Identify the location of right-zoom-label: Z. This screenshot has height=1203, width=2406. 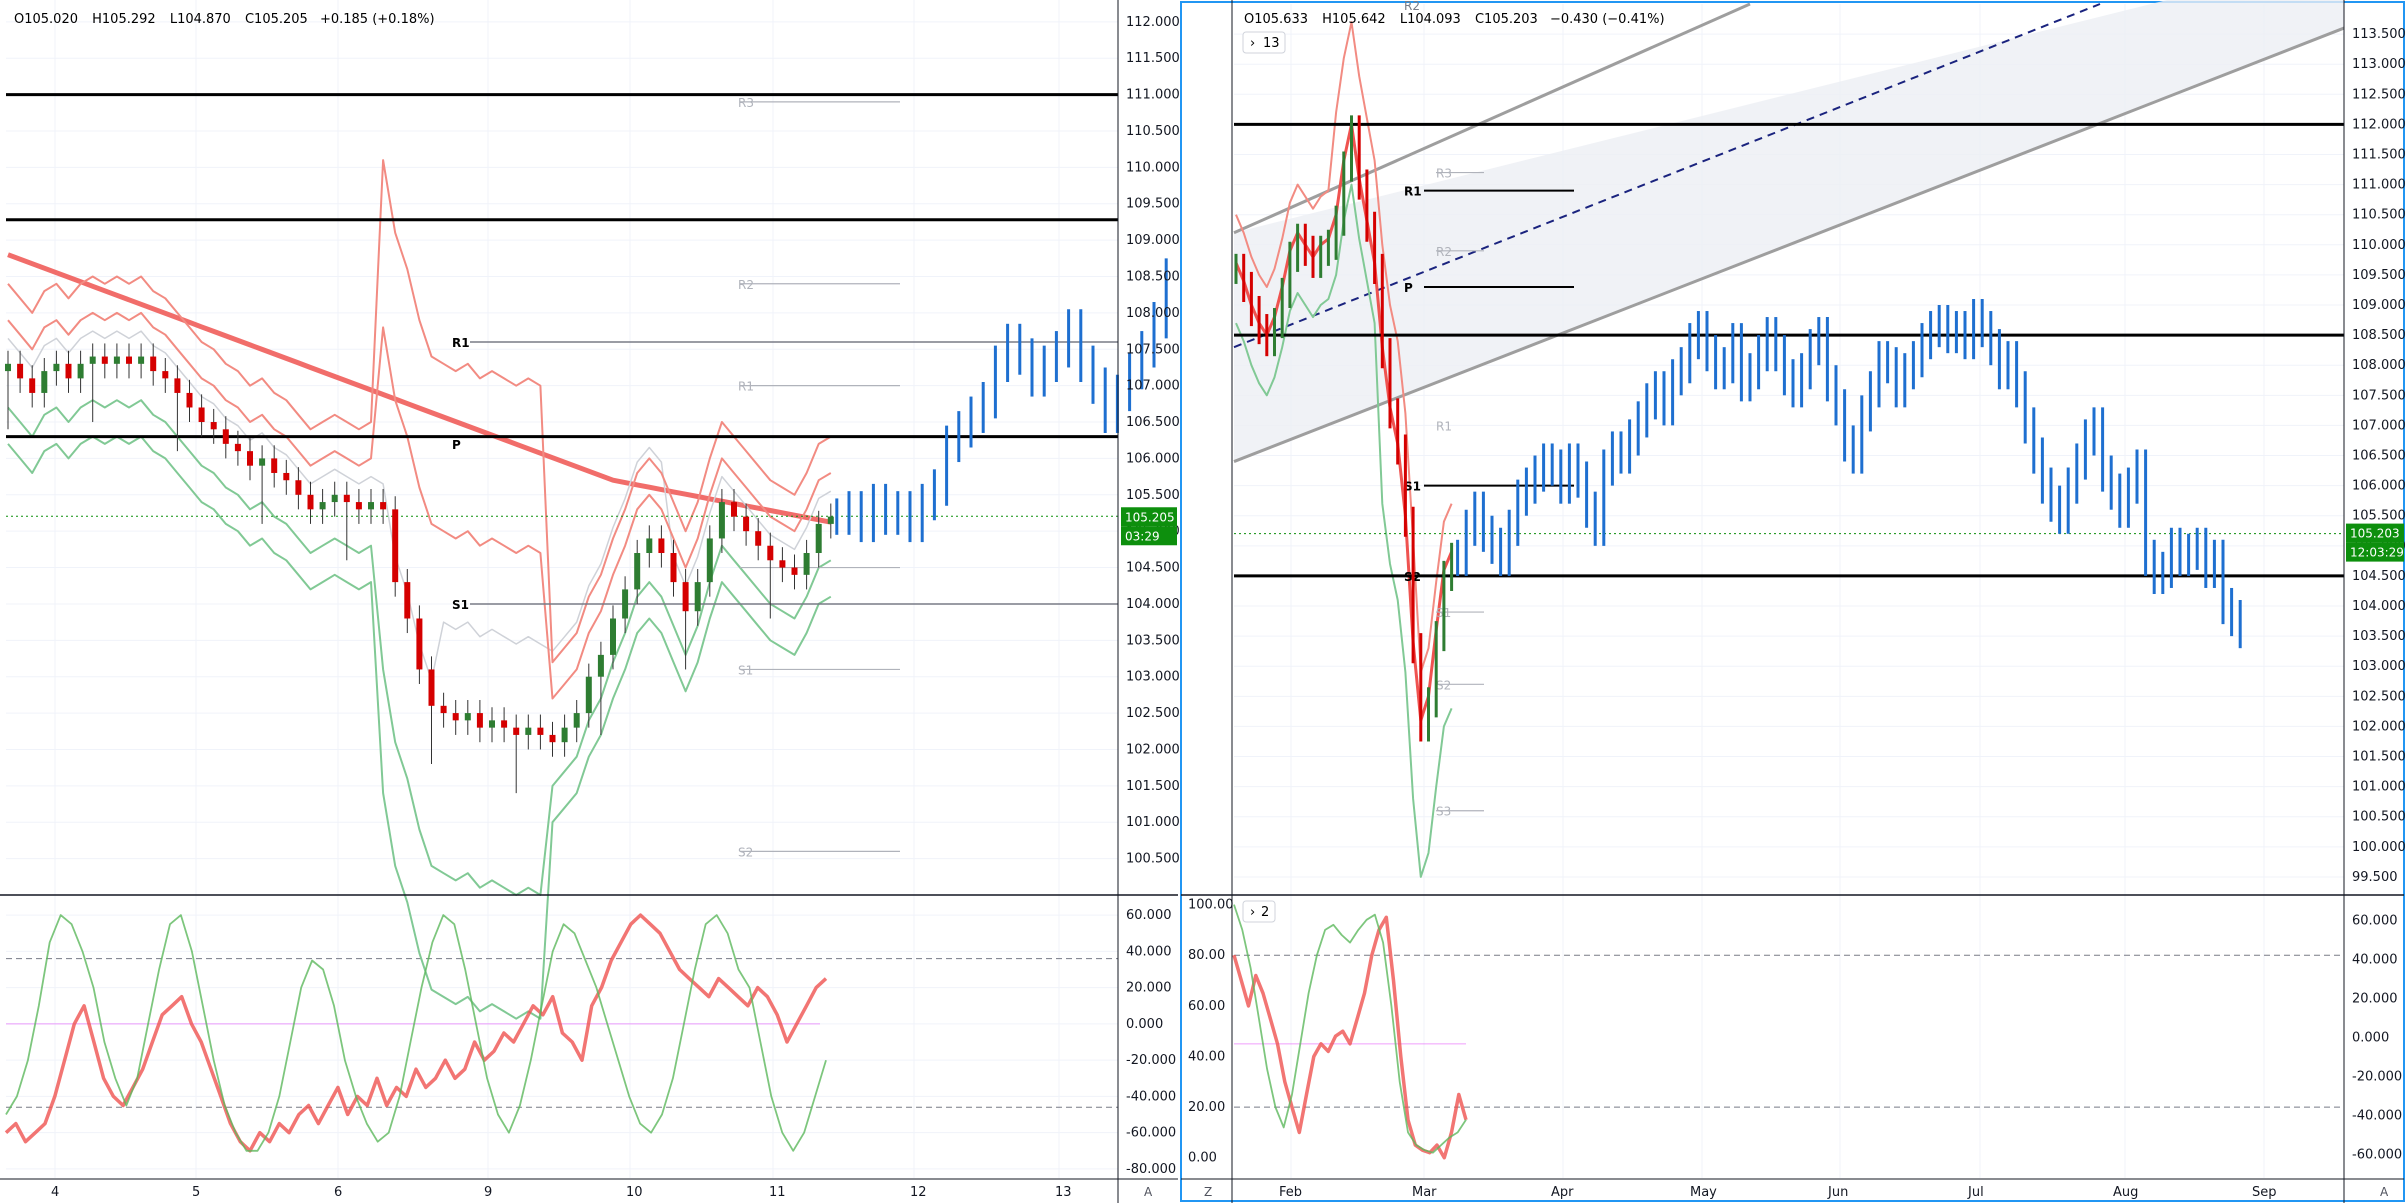
(1208, 1192).